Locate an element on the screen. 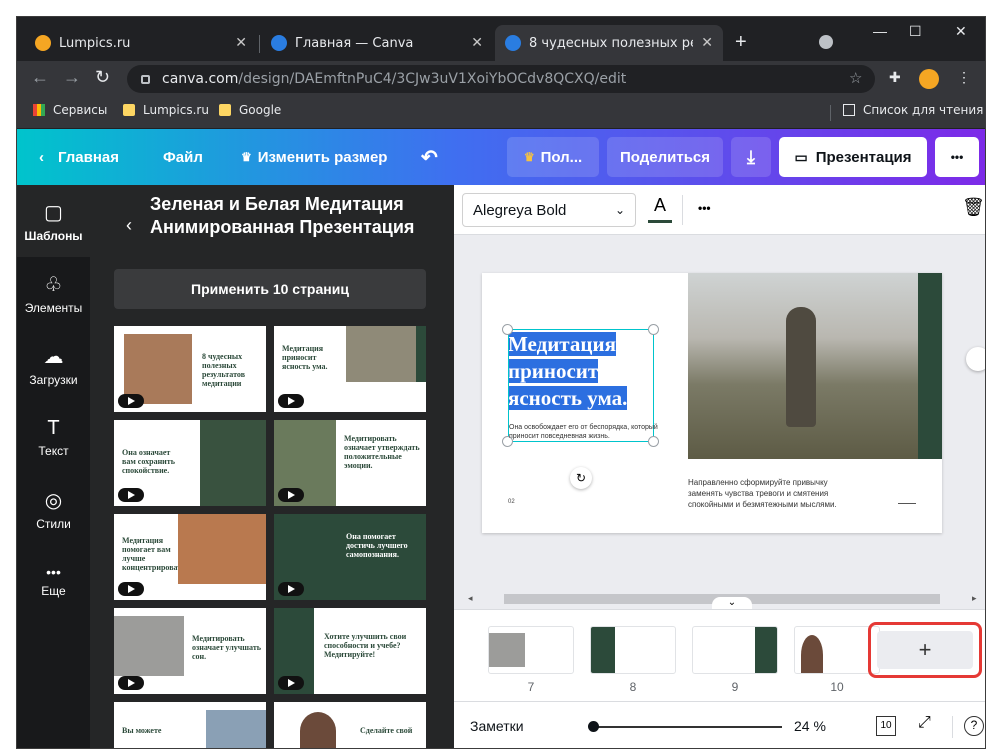  rotate-icon: ↻ is located at coordinates (581, 478).